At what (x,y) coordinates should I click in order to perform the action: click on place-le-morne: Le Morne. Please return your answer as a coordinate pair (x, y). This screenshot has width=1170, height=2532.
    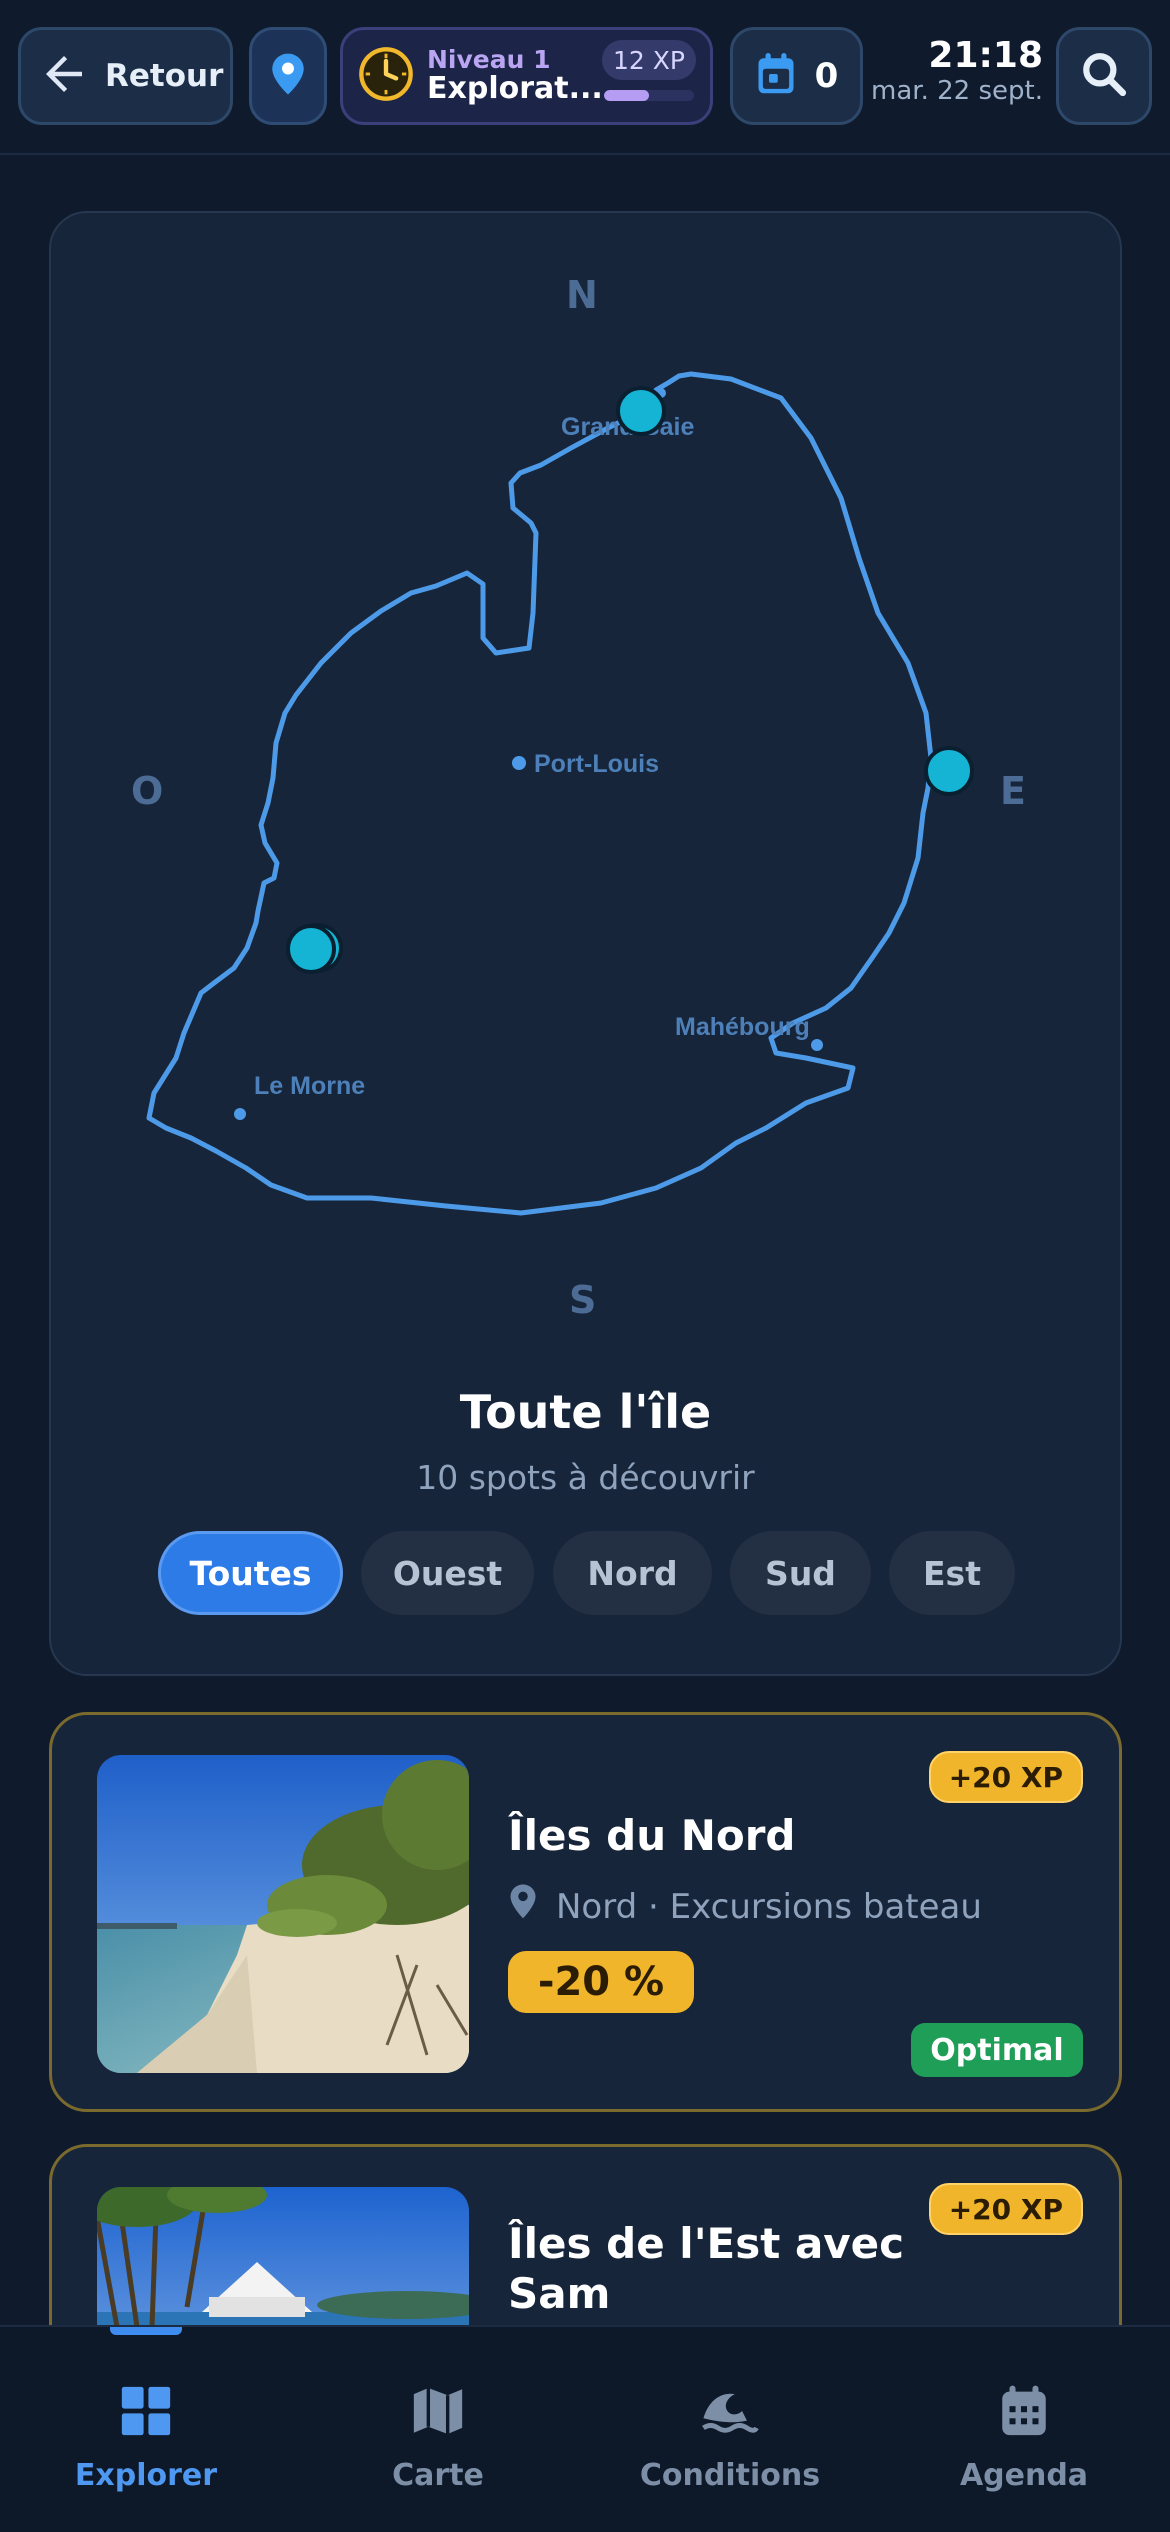
    Looking at the image, I should click on (309, 1086).